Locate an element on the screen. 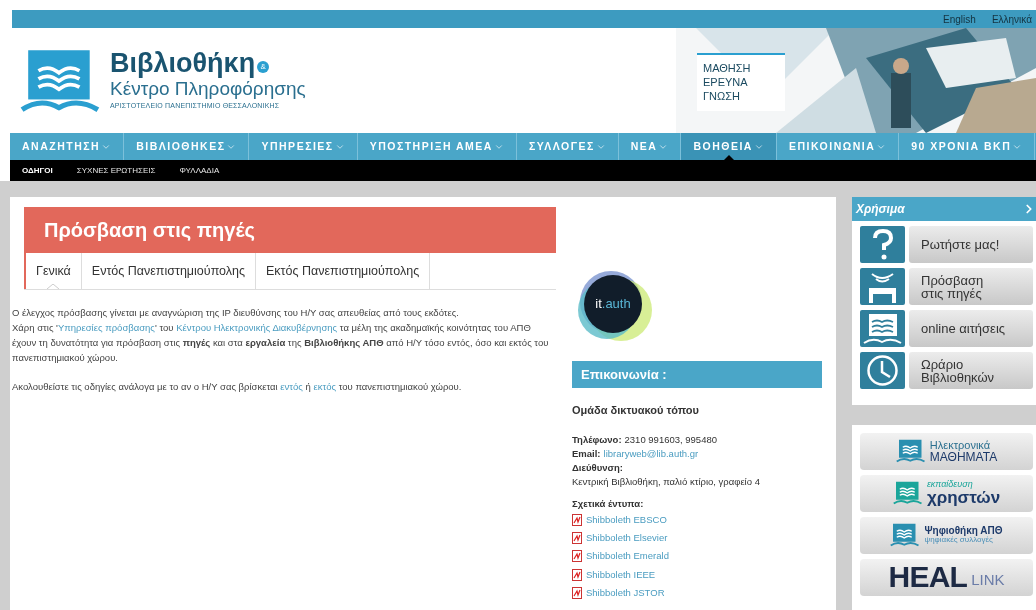  motto-word: ΓΝΩΣΗ is located at coordinates (722, 96).